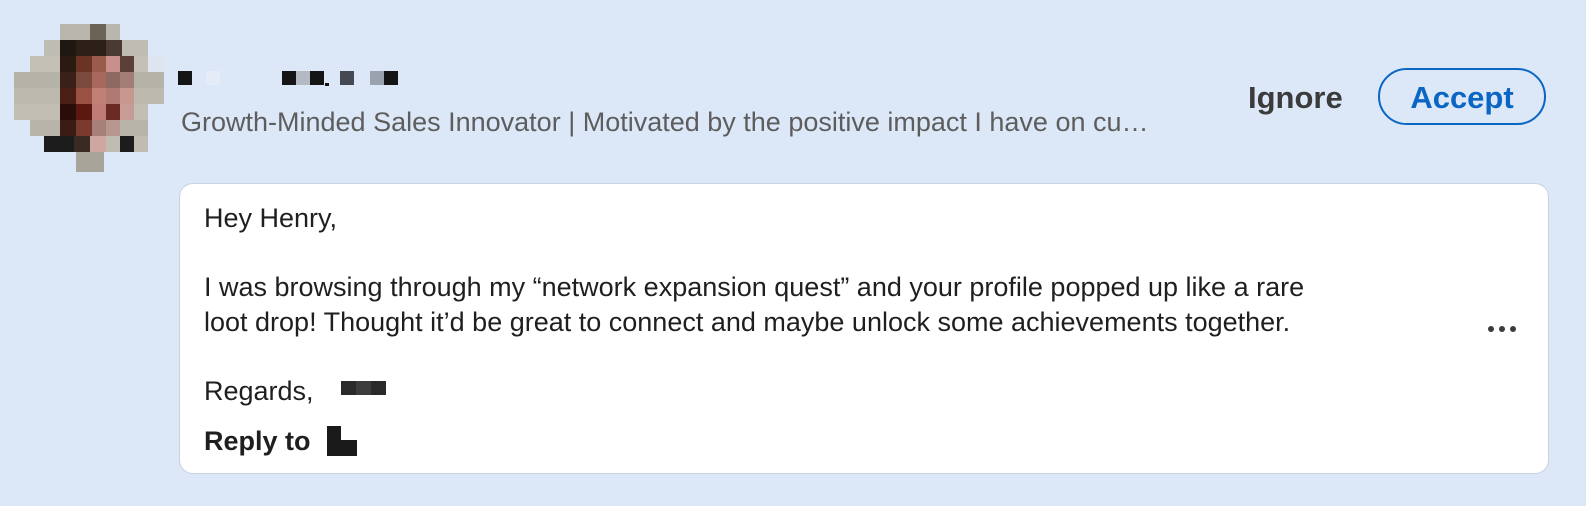  What do you see at coordinates (259, 391) in the screenshot?
I see `message-signoff: Regards,` at bounding box center [259, 391].